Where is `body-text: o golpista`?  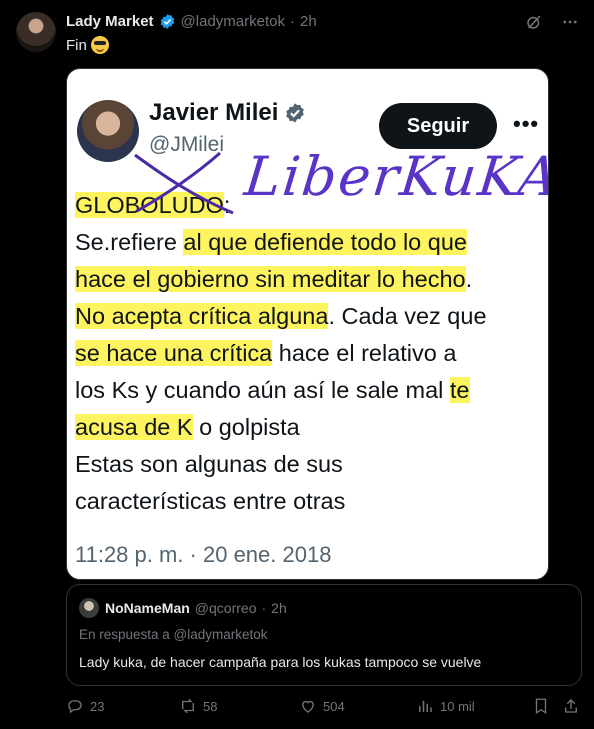 body-text: o golpista is located at coordinates (246, 427).